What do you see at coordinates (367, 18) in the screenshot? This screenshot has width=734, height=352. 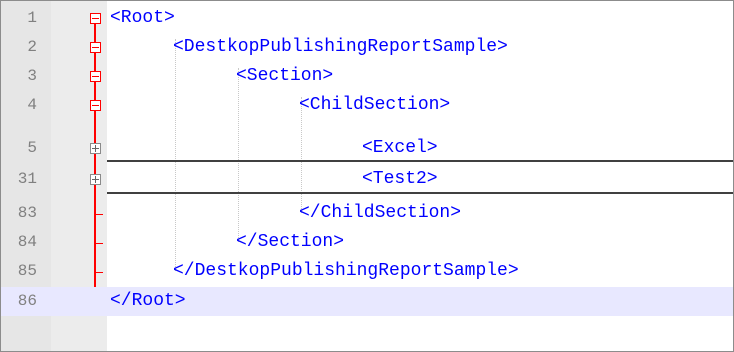 I see `code-line: 1 <Root>` at bounding box center [367, 18].